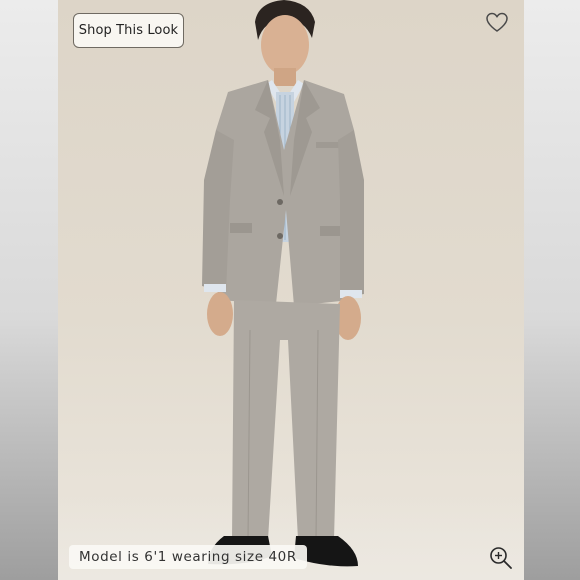 The width and height of the screenshot is (580, 580). What do you see at coordinates (497, 22) in the screenshot?
I see `heart-icon` at bounding box center [497, 22].